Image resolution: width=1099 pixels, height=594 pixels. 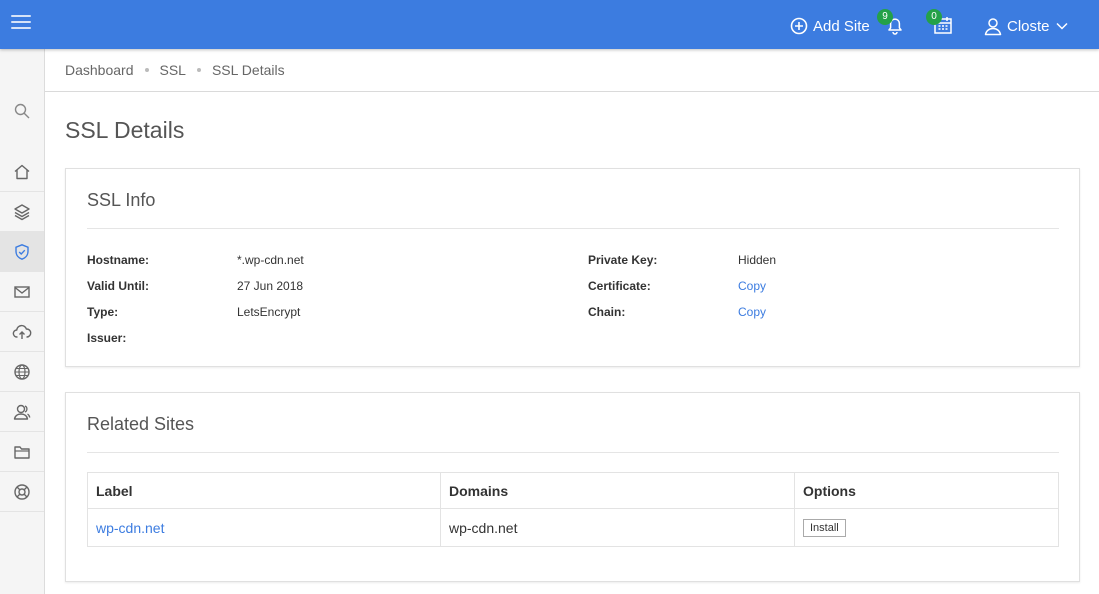 I want to click on site-options-cell: Install, so click(x=926, y=527).